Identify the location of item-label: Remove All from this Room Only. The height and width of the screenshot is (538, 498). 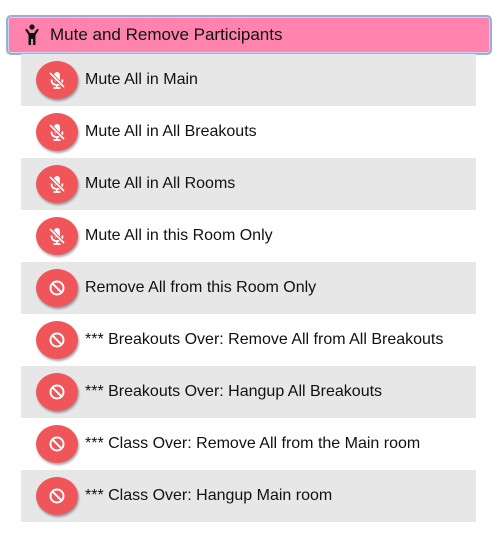
(201, 287).